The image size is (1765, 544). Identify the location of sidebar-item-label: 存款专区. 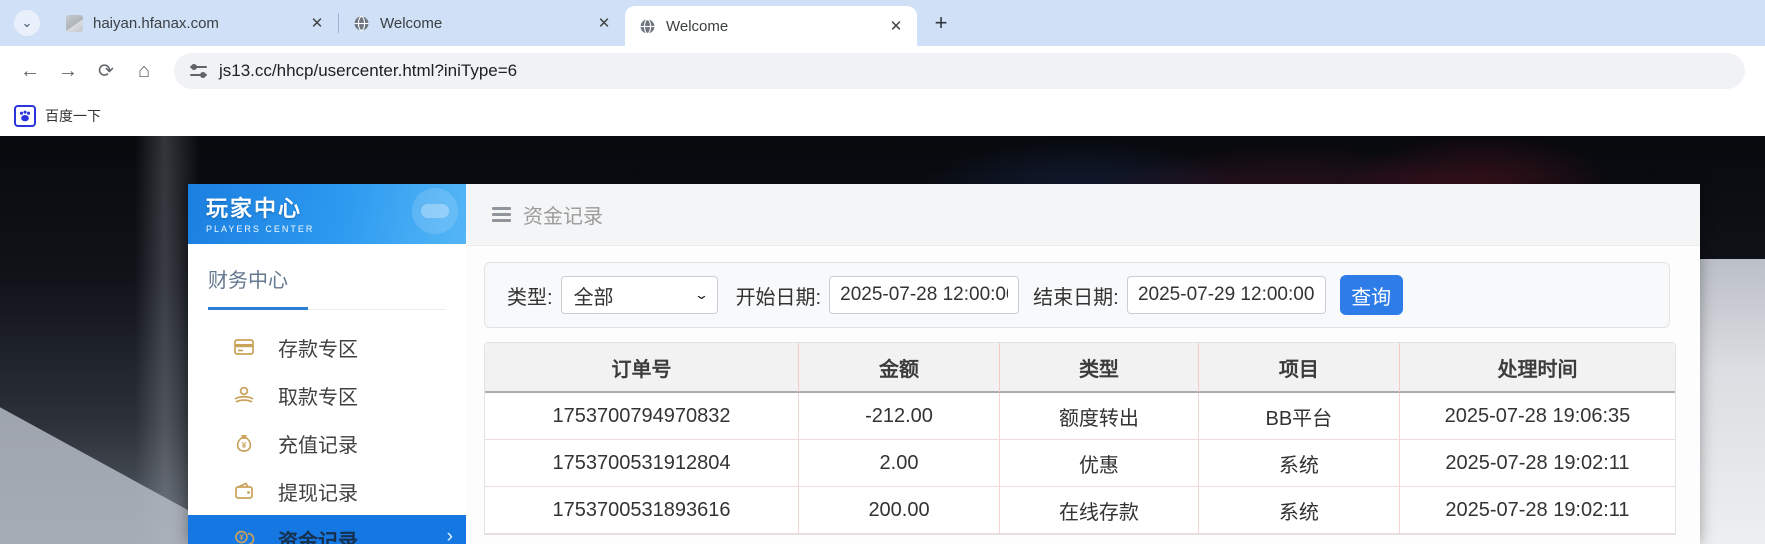
(318, 349).